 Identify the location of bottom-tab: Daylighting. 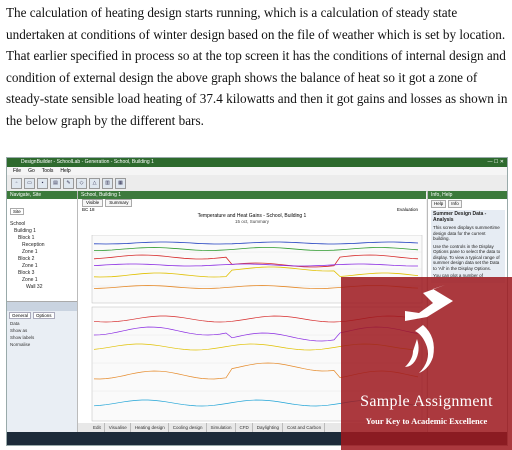
(269, 427).